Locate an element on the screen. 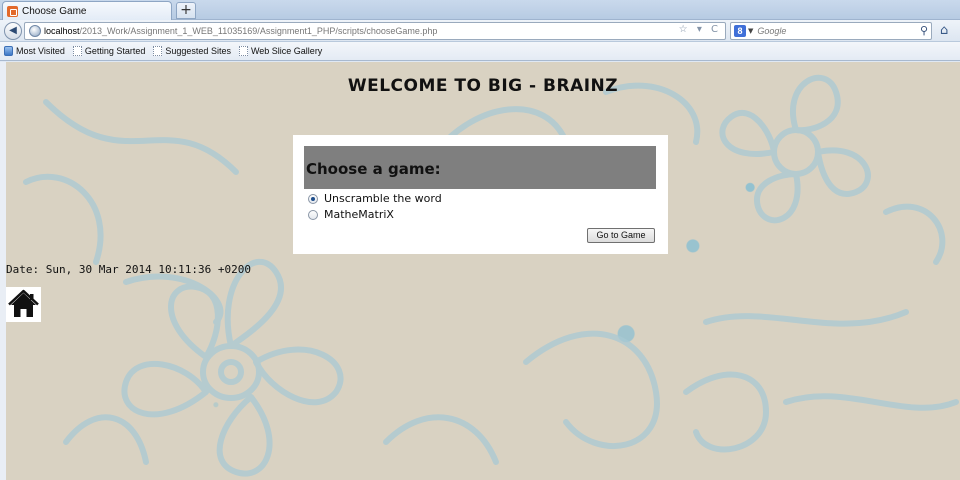  back-button: ◀ is located at coordinates (13, 31).